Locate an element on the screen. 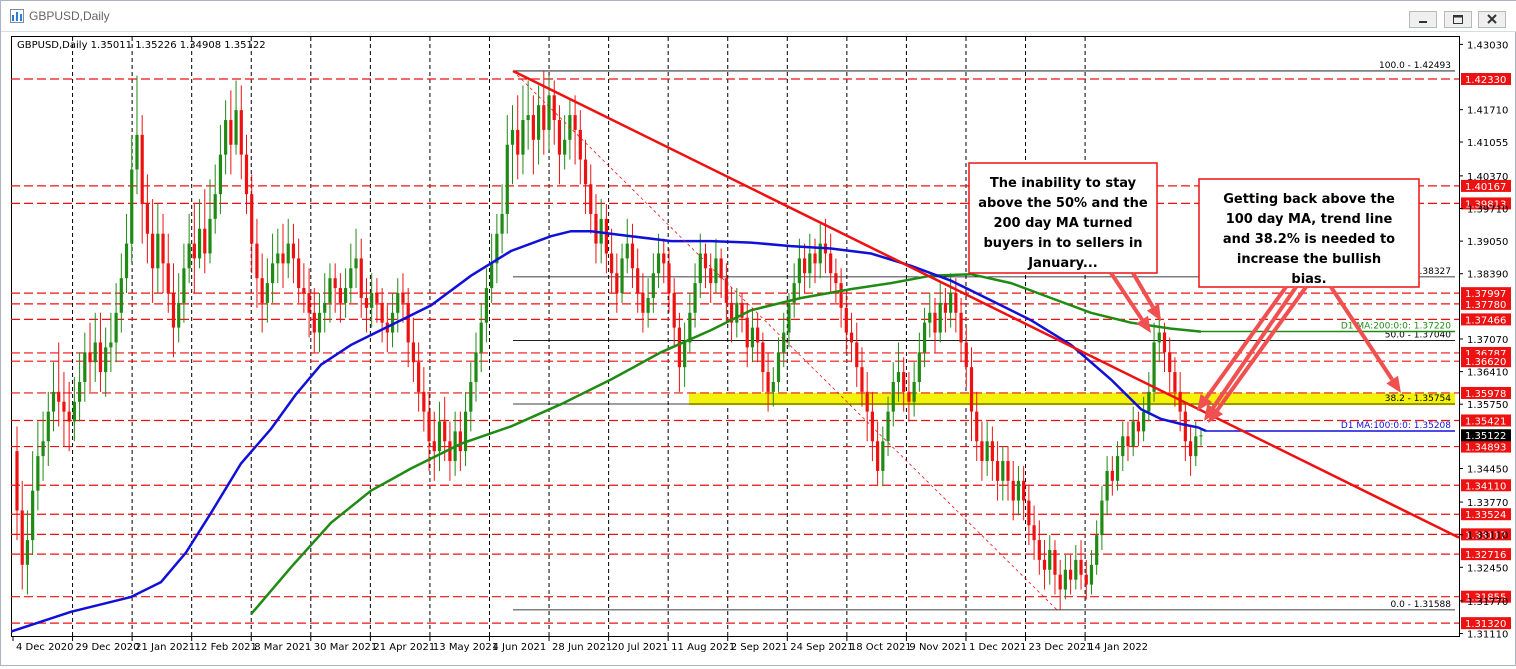 The height and width of the screenshot is (669, 1516). x-tick-label: 24 Sep 2021 is located at coordinates (821, 647).